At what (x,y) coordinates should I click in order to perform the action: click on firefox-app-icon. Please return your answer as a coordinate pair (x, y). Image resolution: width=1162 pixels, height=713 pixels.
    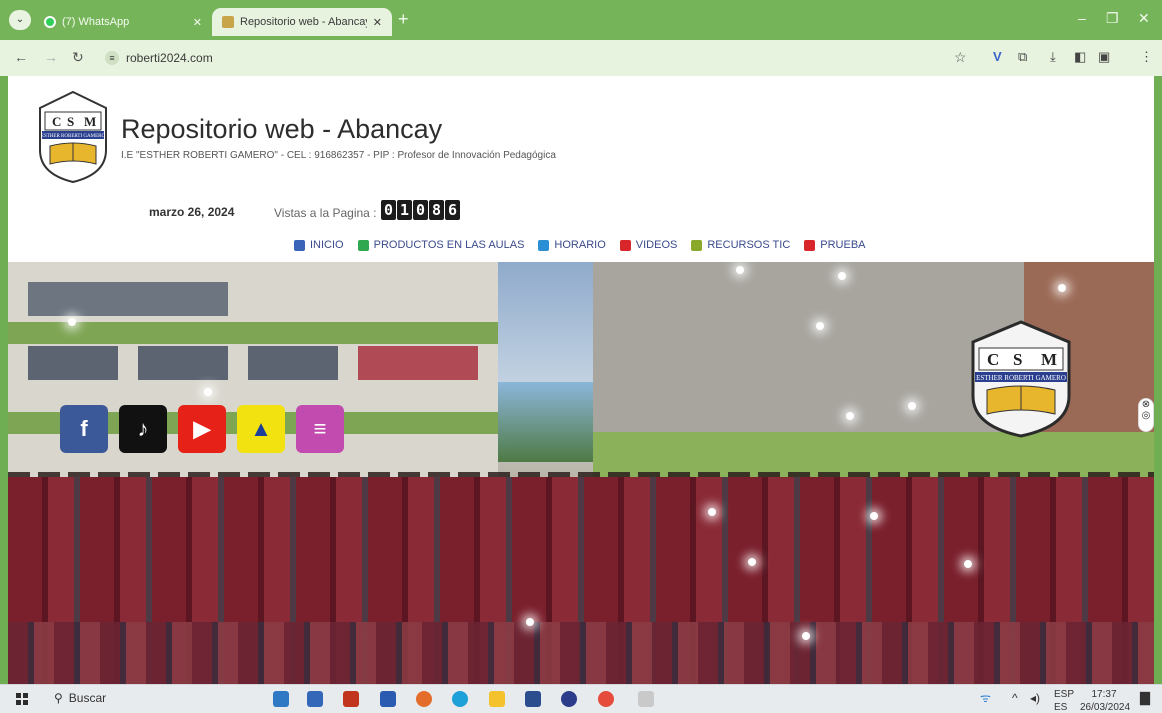
    Looking at the image, I should click on (424, 699).